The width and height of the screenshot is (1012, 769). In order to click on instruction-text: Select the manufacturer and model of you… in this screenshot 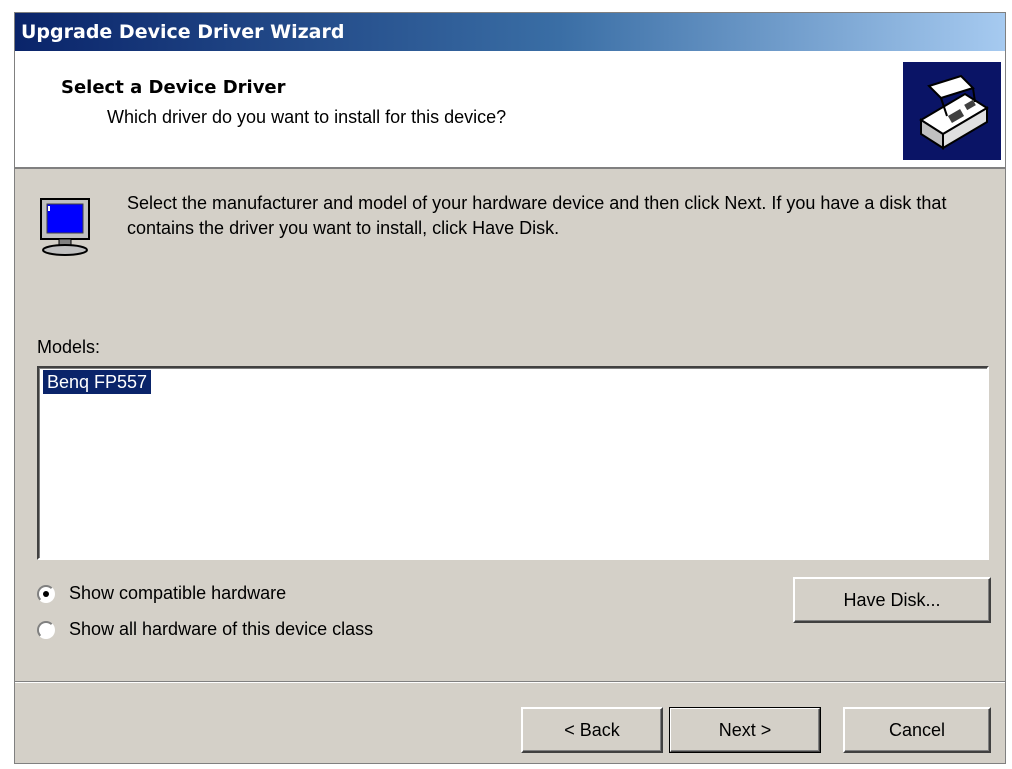, I will do `click(537, 215)`.